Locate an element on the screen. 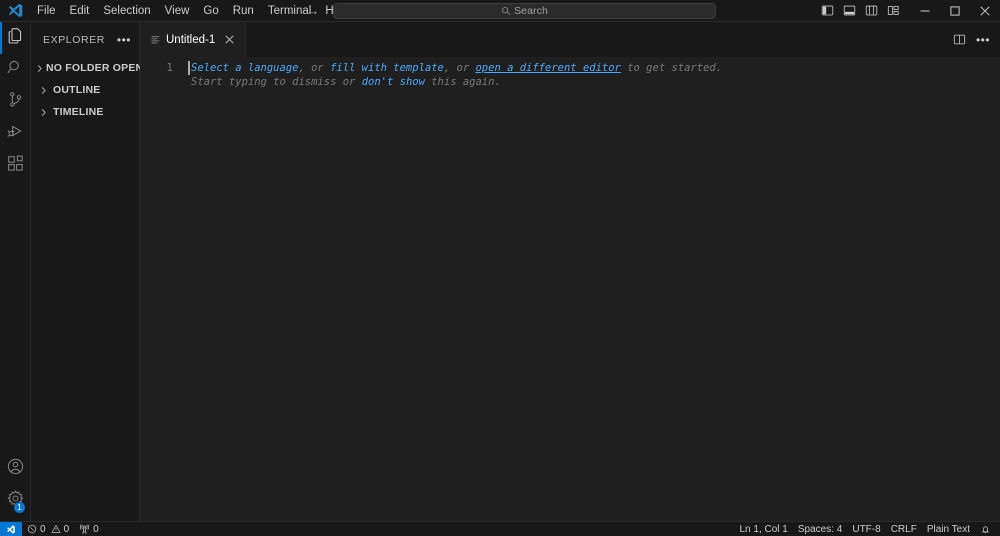 This screenshot has width=1000, height=536. arrow-left-icon: ← is located at coordinates (292, 11).